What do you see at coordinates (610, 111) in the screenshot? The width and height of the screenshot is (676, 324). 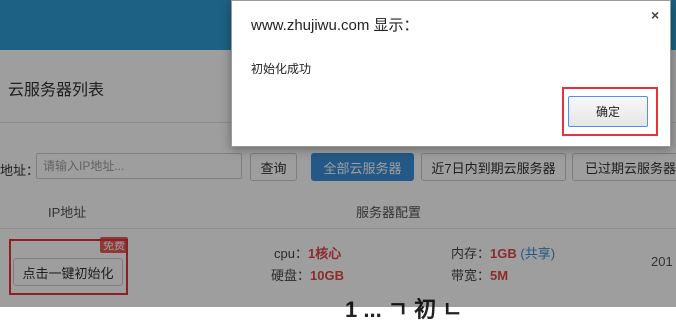 I see `highlight-ok-button` at bounding box center [610, 111].